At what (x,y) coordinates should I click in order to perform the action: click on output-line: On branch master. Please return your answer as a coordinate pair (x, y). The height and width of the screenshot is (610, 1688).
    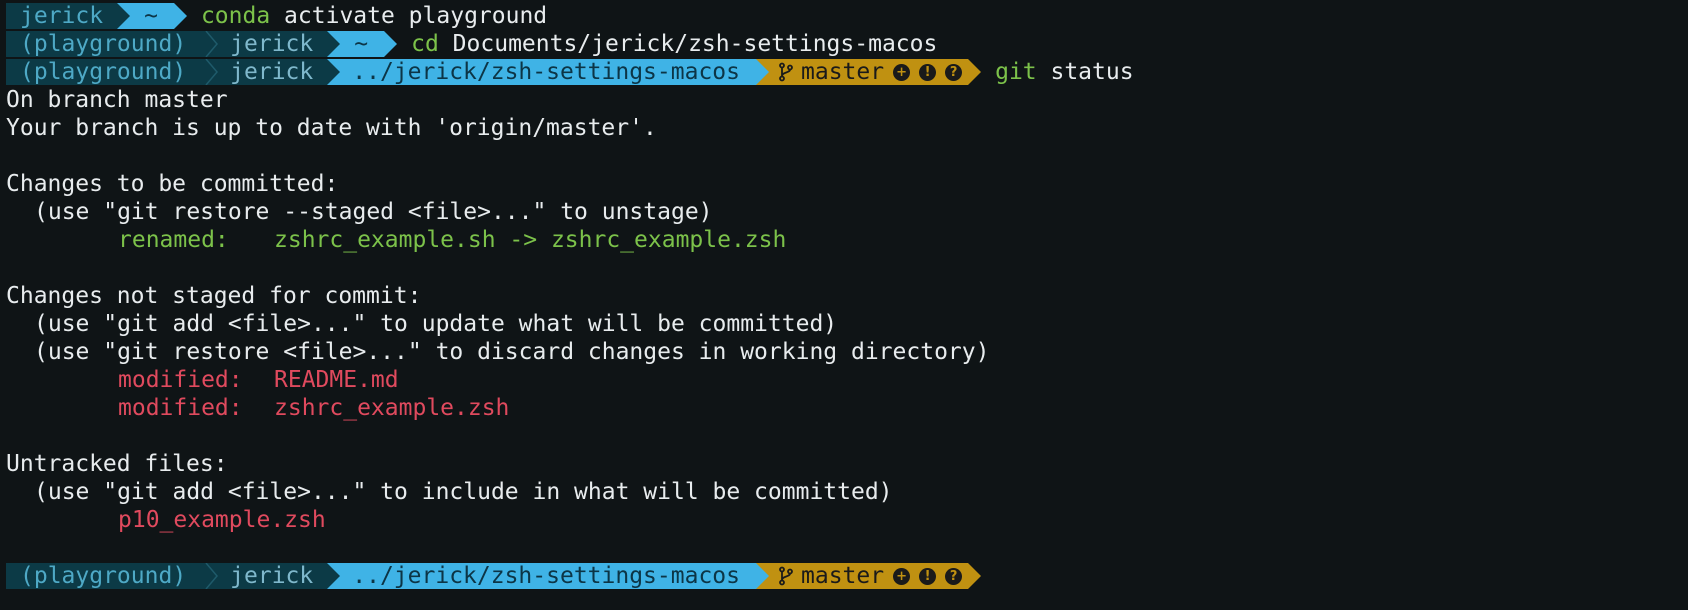
    Looking at the image, I should click on (117, 100).